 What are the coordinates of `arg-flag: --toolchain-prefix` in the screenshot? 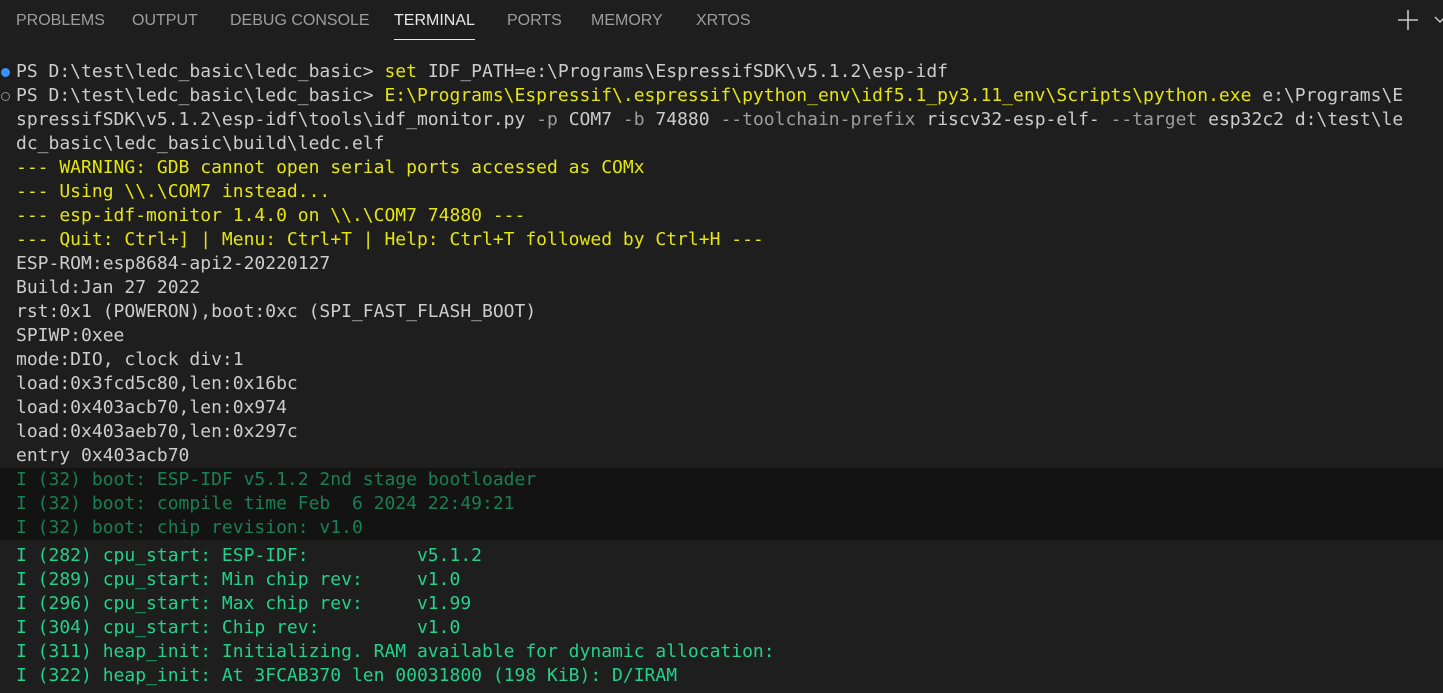 It's located at (818, 119).